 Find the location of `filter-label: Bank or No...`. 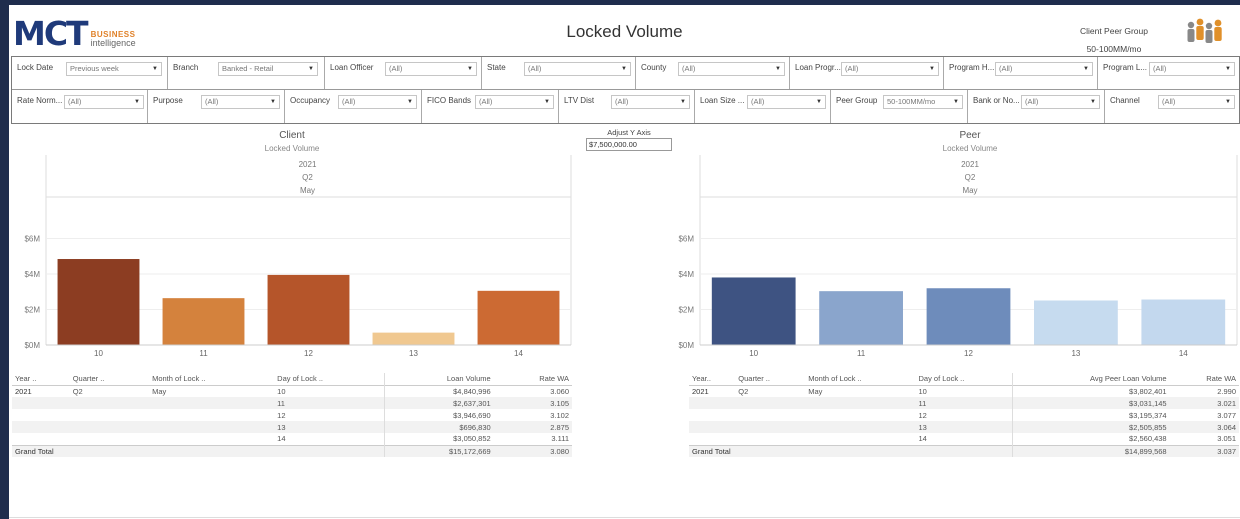

filter-label: Bank or No... is located at coordinates (996, 100).